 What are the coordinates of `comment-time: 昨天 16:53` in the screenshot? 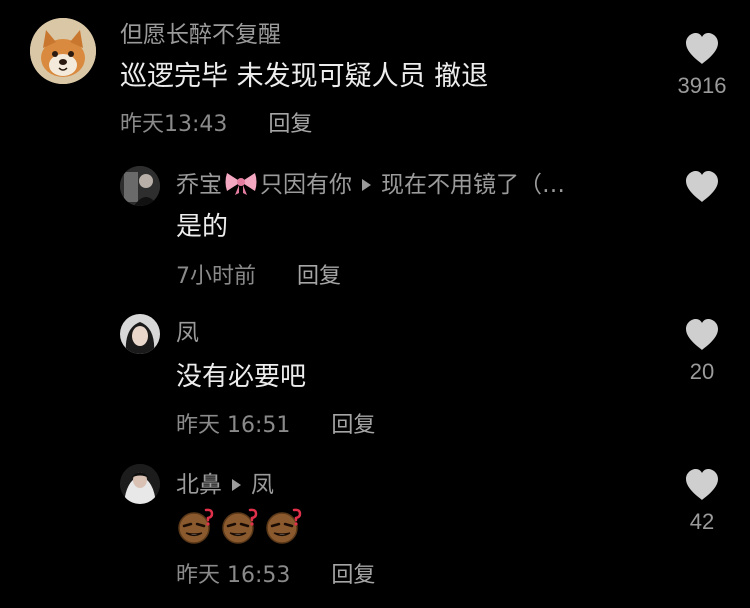 It's located at (233, 575).